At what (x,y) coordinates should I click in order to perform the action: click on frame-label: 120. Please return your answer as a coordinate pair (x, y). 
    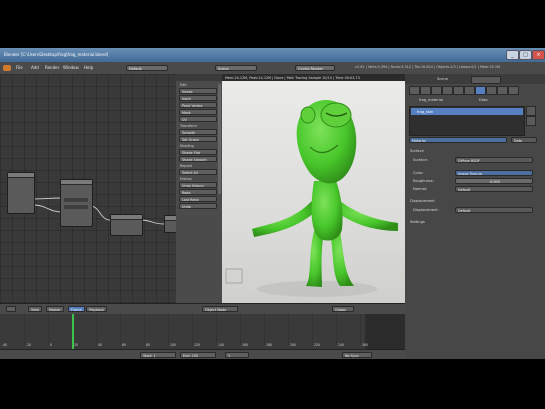
    Looking at the image, I should click on (197, 345).